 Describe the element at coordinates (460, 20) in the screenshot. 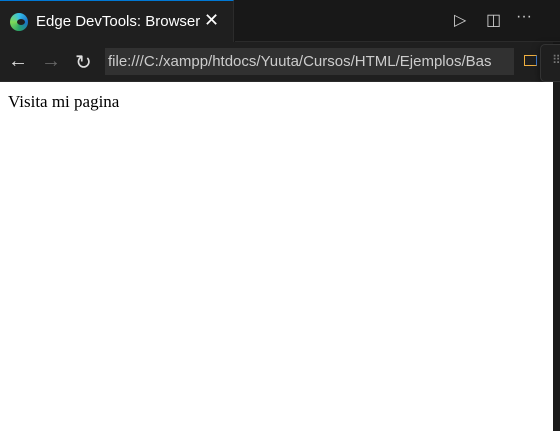

I see `run-icon: ▷` at that location.